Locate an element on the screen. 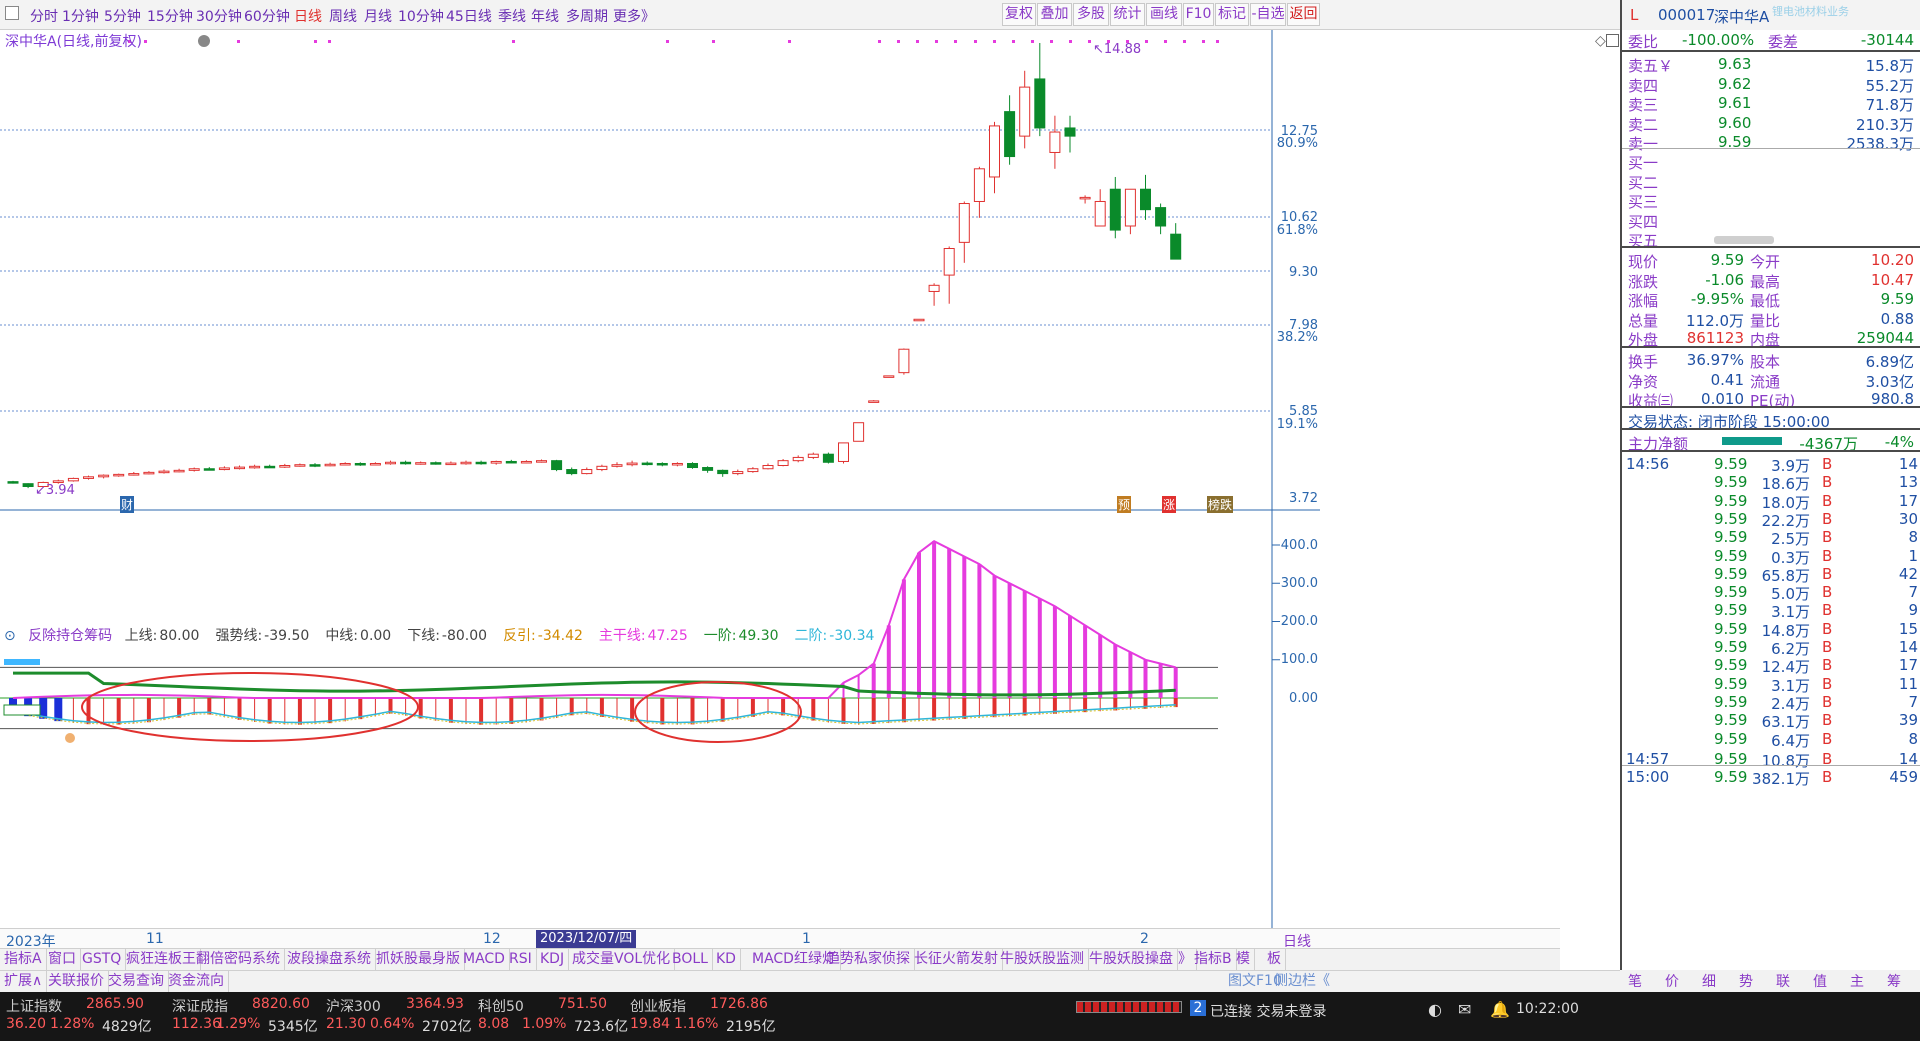 The height and width of the screenshot is (1041, 1920). indicator-tab: 成交量VOL优化 is located at coordinates (622, 960).